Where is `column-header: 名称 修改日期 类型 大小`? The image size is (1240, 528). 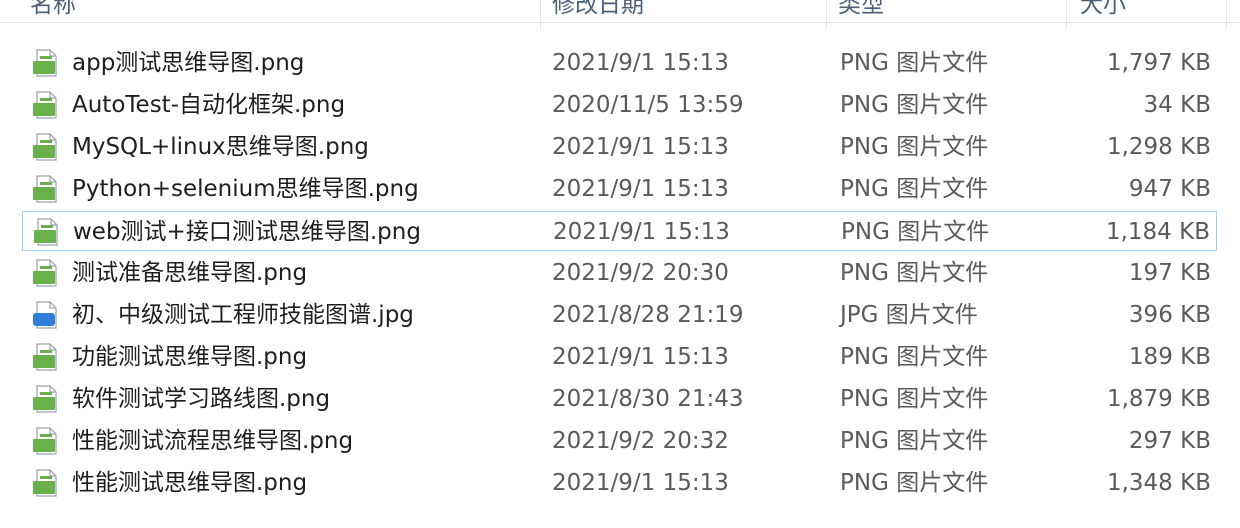 column-header: 名称 修改日期 类型 大小 is located at coordinates (620, 15).